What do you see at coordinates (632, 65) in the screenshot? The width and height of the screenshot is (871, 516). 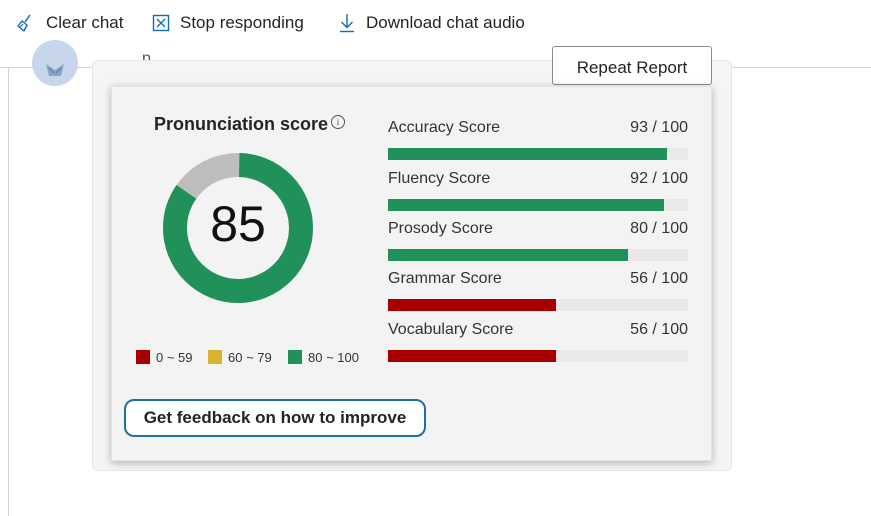 I see `repeat-report-button: Repeat Report` at bounding box center [632, 65].